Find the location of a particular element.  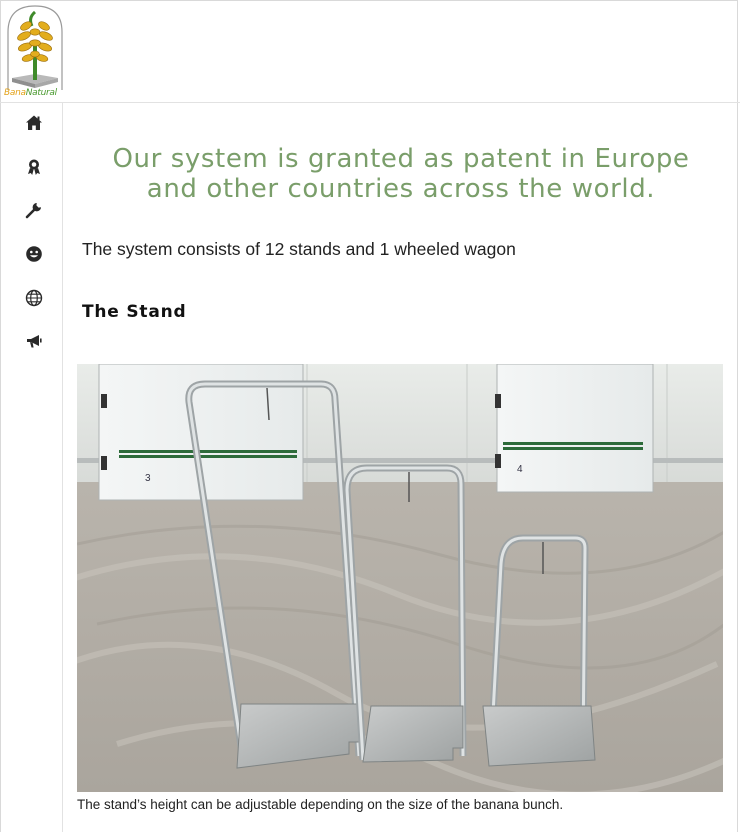

award-icon is located at coordinates (34, 167).